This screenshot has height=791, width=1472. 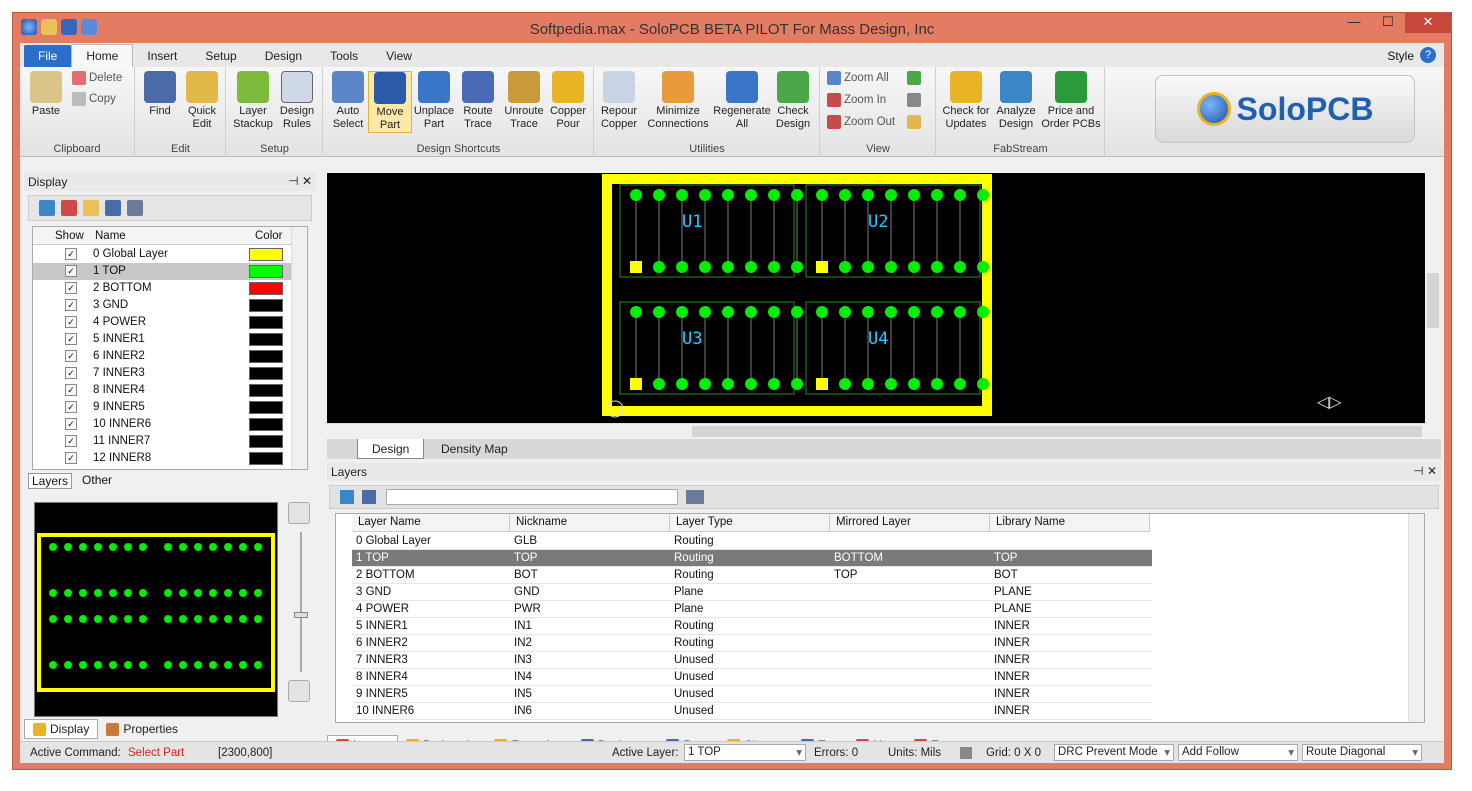 What do you see at coordinates (113, 208) in the screenshot?
I see `save-icon` at bounding box center [113, 208].